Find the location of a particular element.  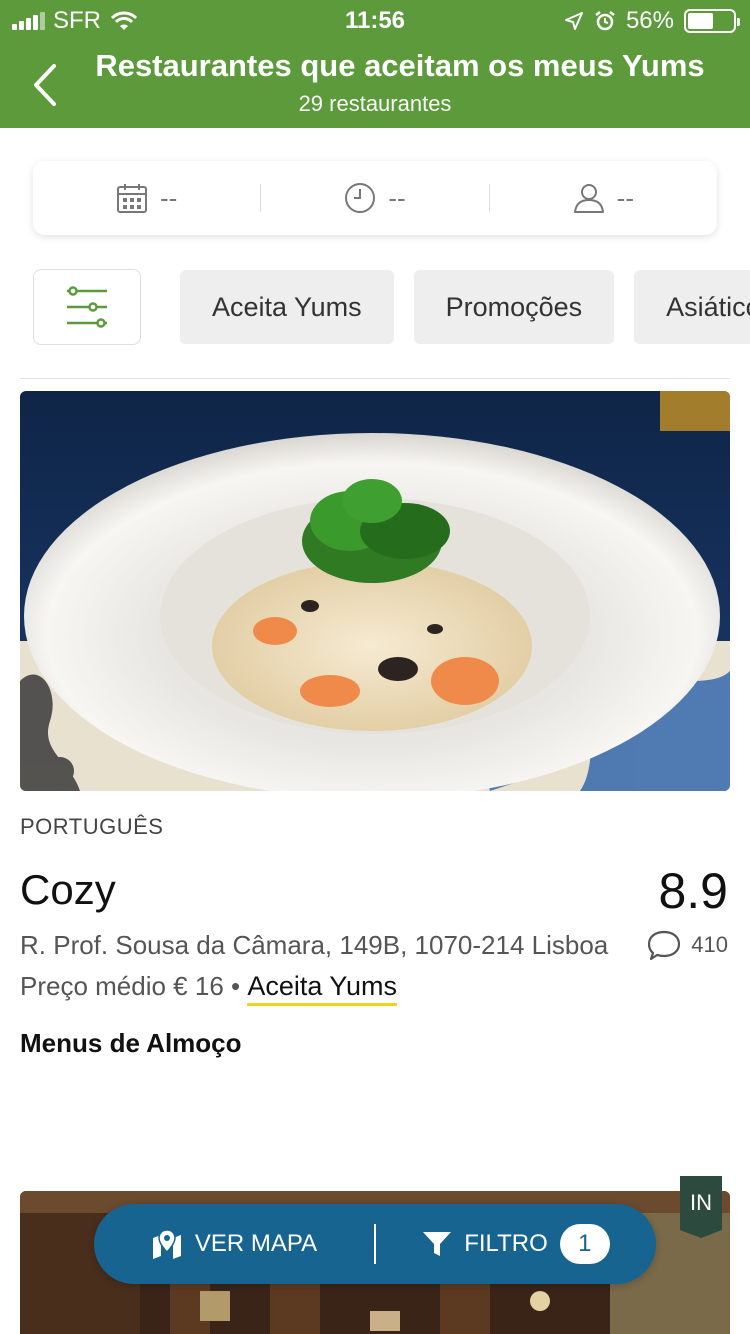

in-badge: IN is located at coordinates (701, 1207).